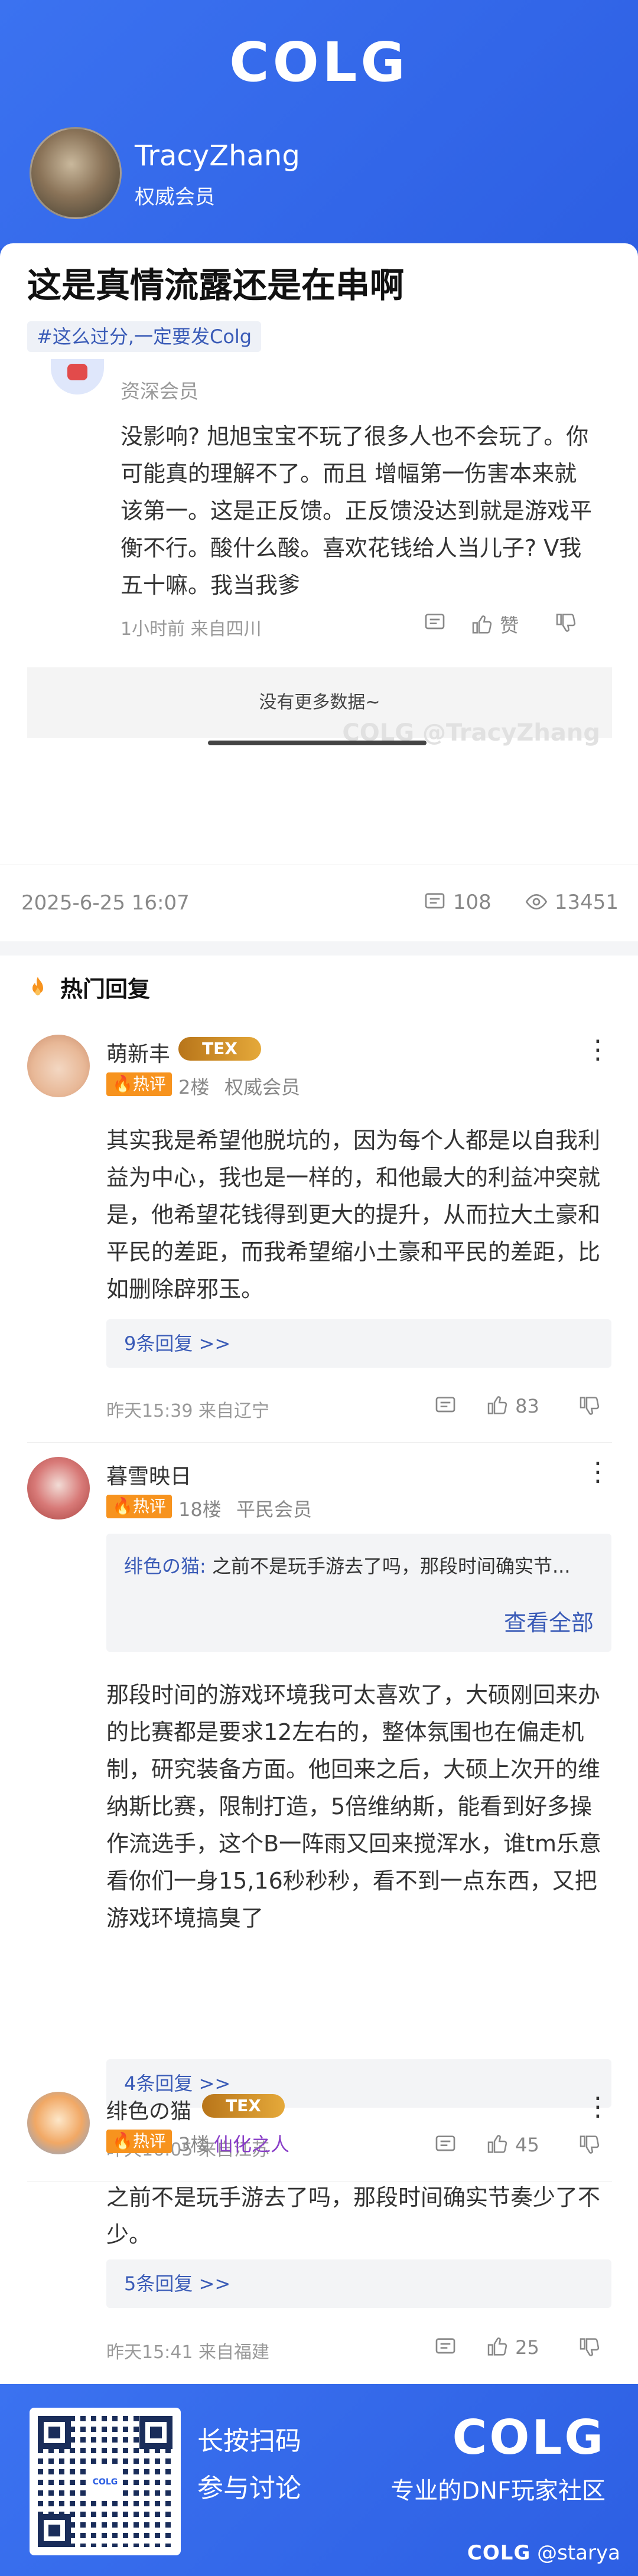  Describe the element at coordinates (252, 2145) in the screenshot. I see `member-level: 仙化之人` at that location.